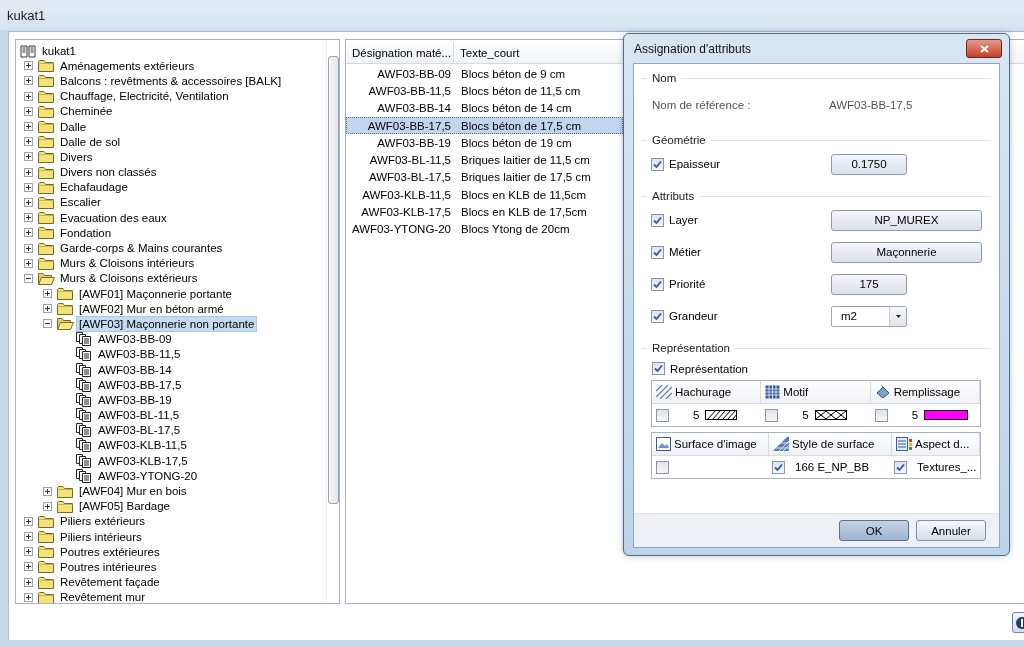  What do you see at coordinates (139, 415) in the screenshot?
I see `tree-item: AWF03-BL-11,5` at bounding box center [139, 415].